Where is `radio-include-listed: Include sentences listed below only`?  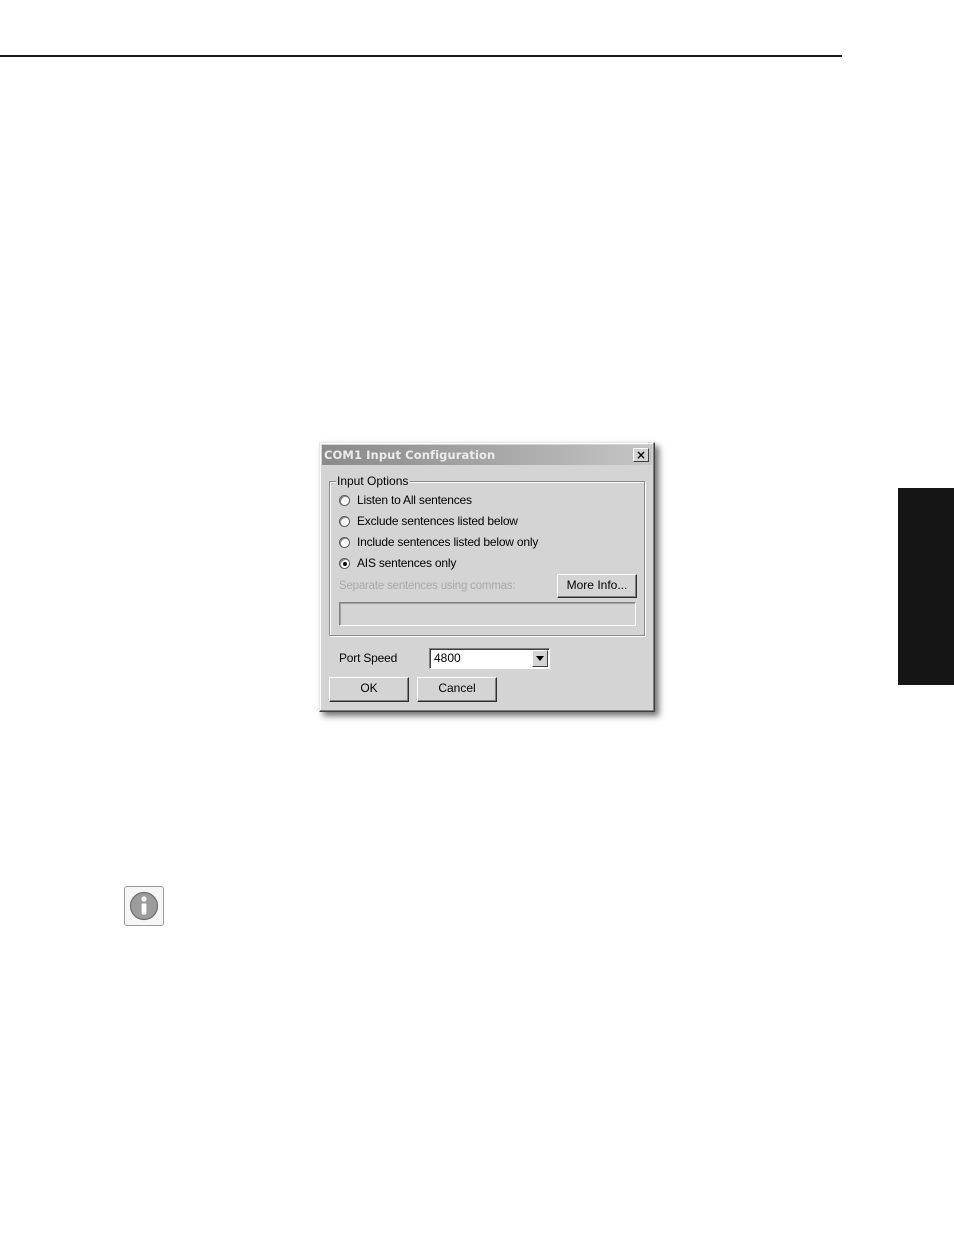
radio-include-listed: Include sentences listed below only is located at coordinates (438, 542).